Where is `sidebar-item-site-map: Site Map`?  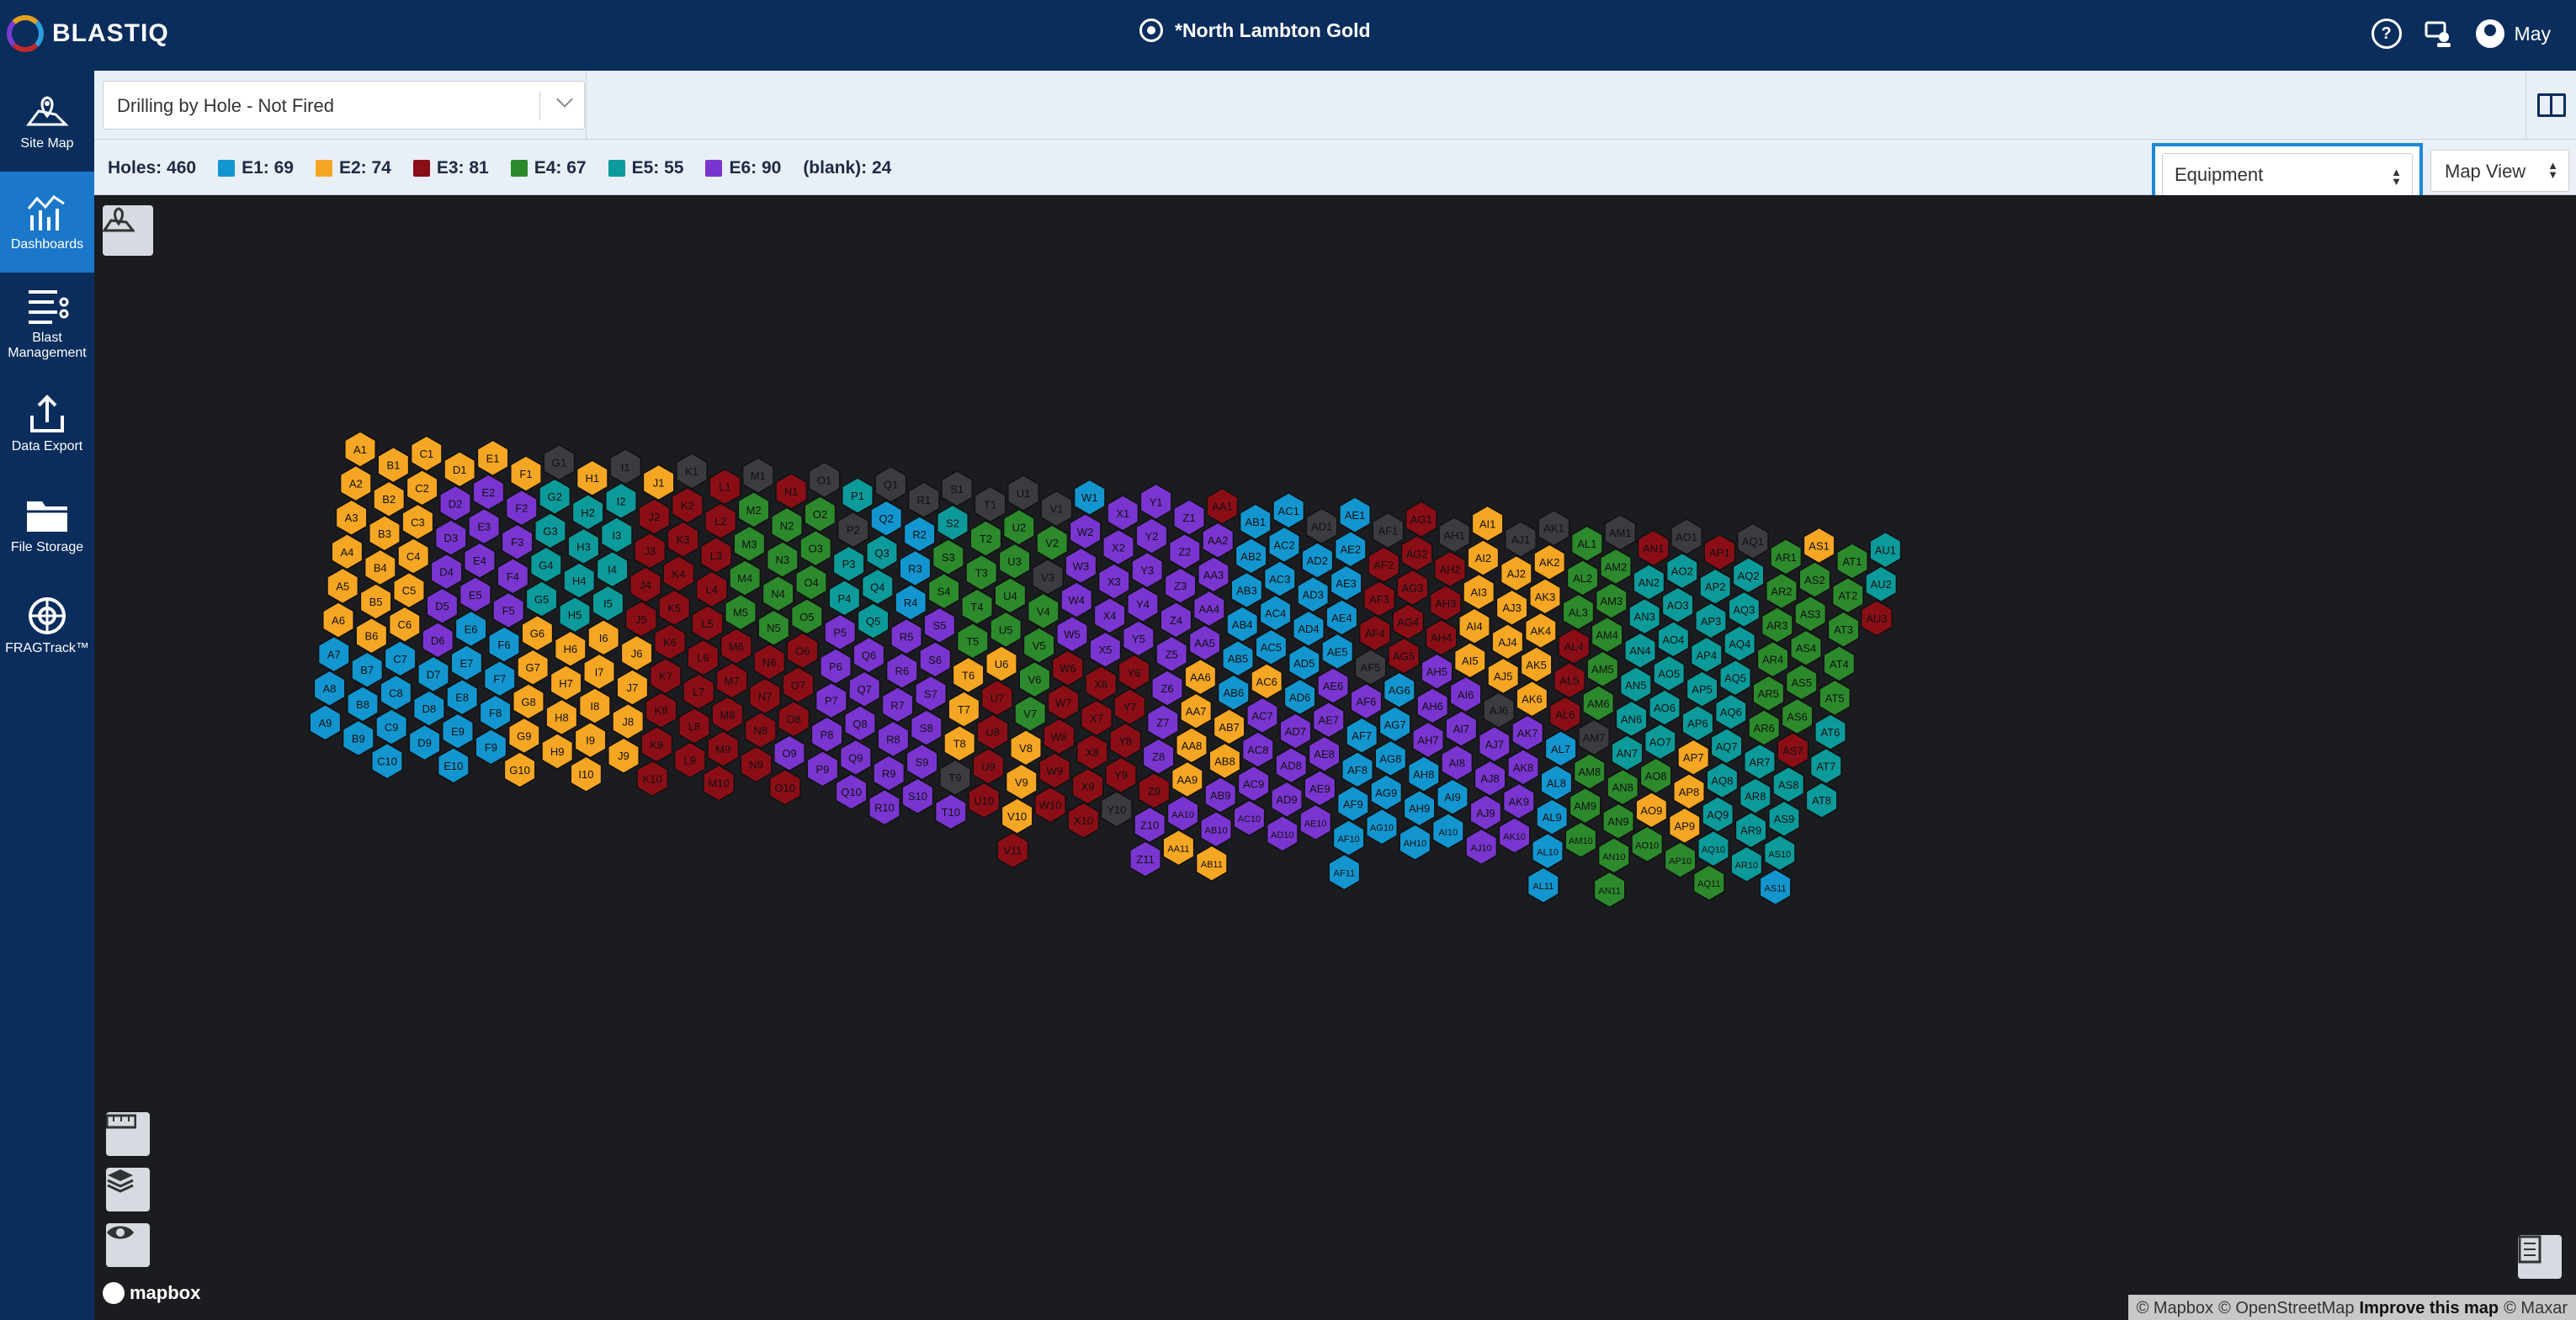
sidebar-item-site-map: Site Map is located at coordinates (47, 122).